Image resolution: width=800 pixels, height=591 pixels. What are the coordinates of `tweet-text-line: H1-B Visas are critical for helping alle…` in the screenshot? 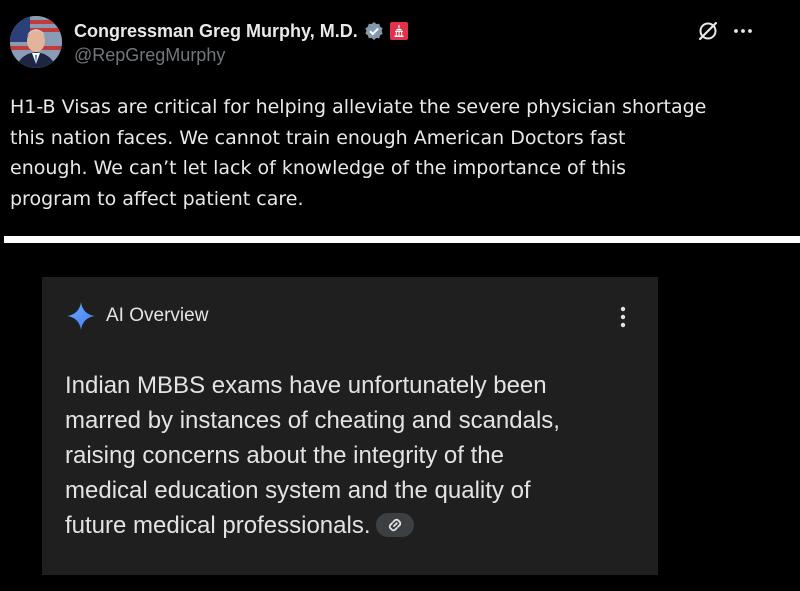 It's located at (358, 107).